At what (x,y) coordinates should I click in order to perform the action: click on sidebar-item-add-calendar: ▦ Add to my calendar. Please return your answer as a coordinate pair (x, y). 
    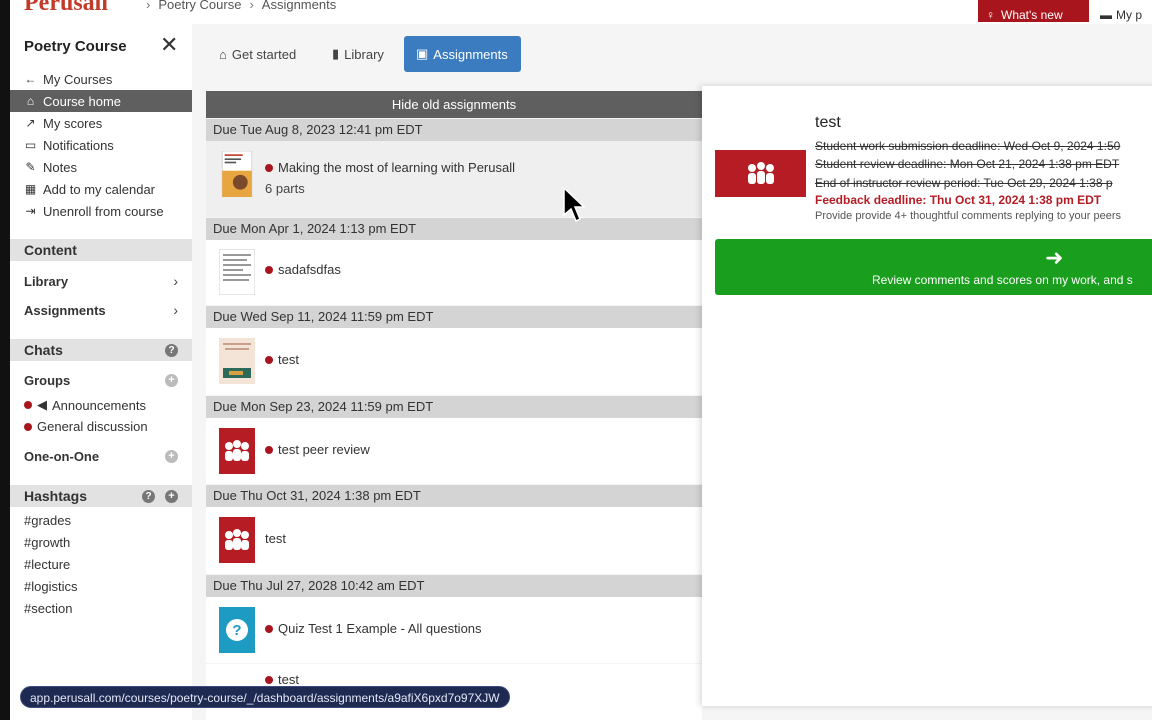
    Looking at the image, I should click on (101, 189).